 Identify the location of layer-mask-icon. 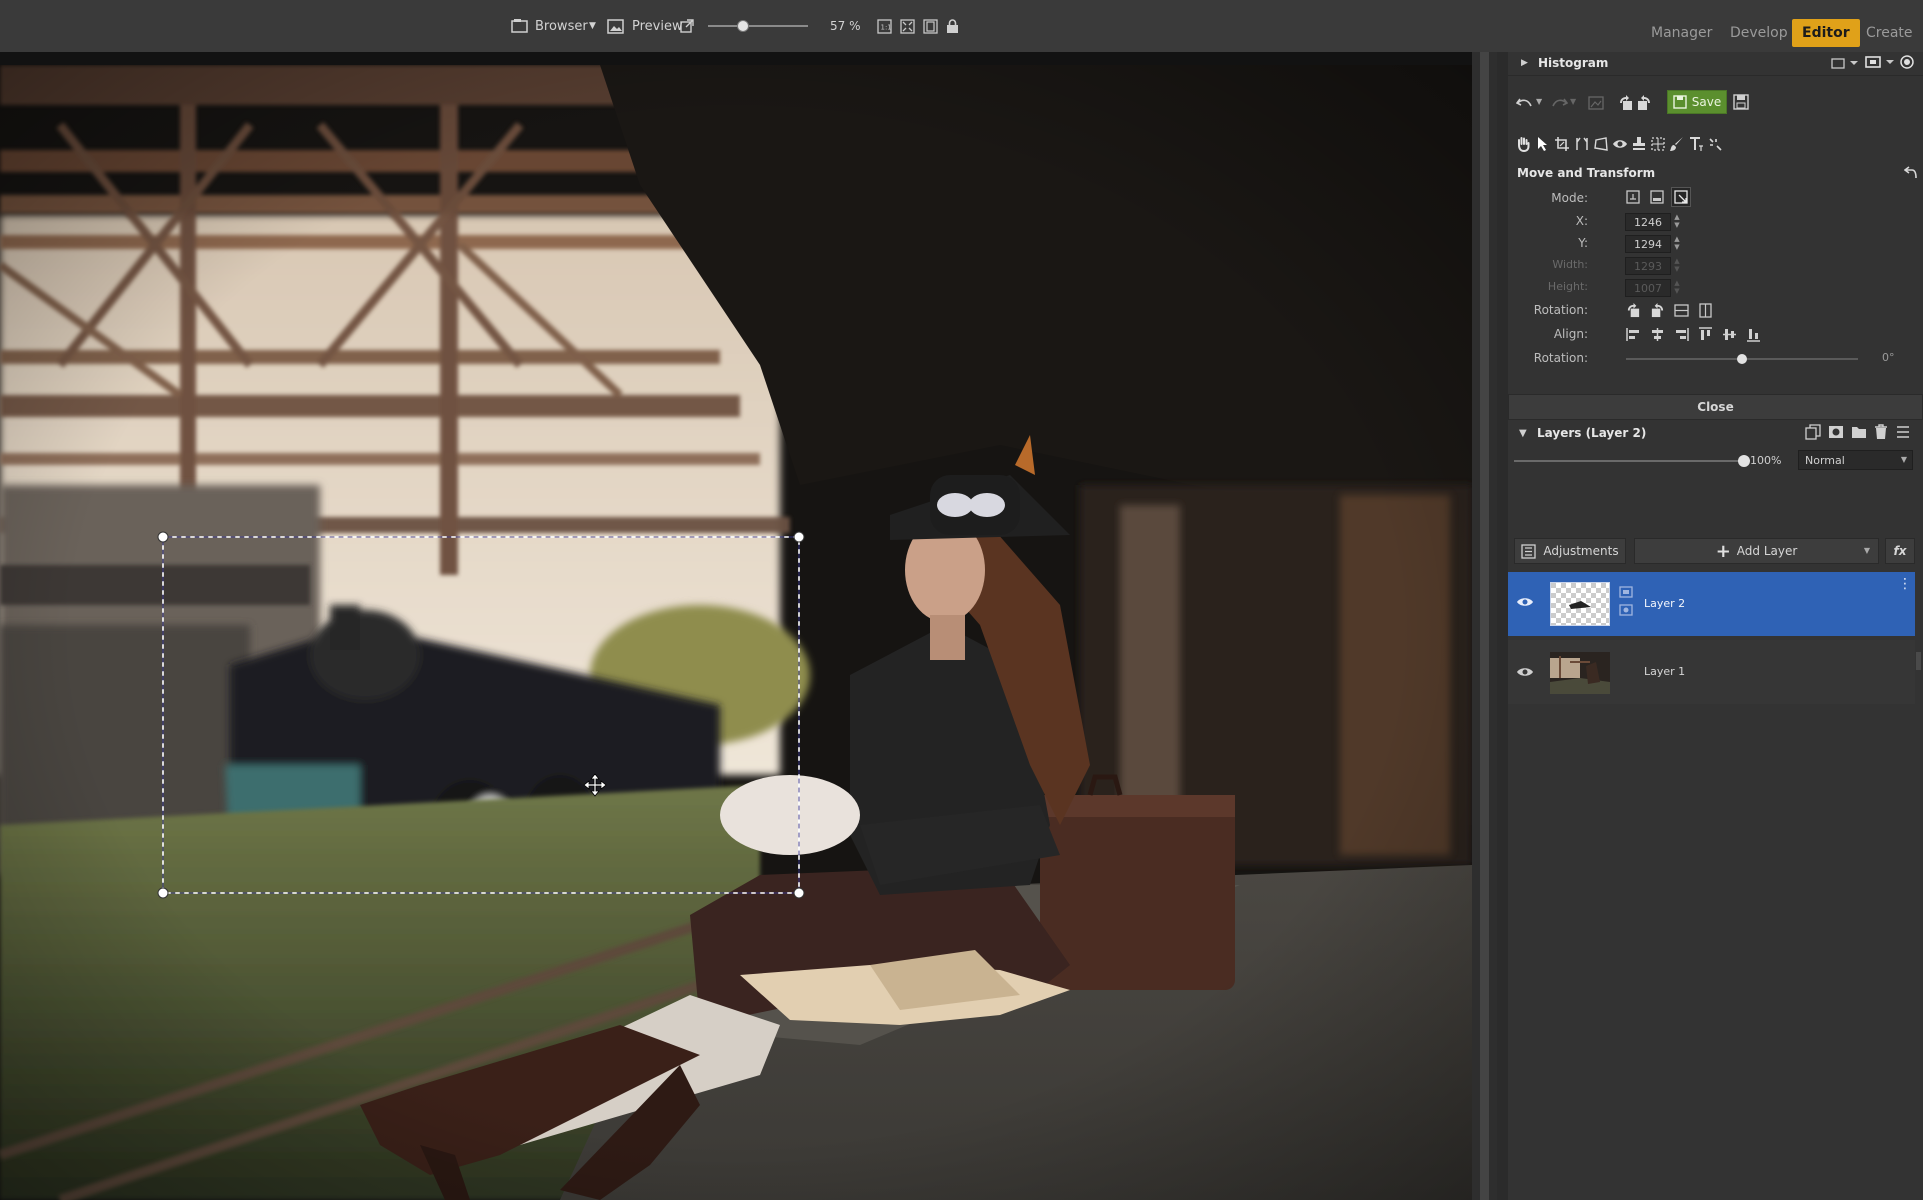
(1836, 432).